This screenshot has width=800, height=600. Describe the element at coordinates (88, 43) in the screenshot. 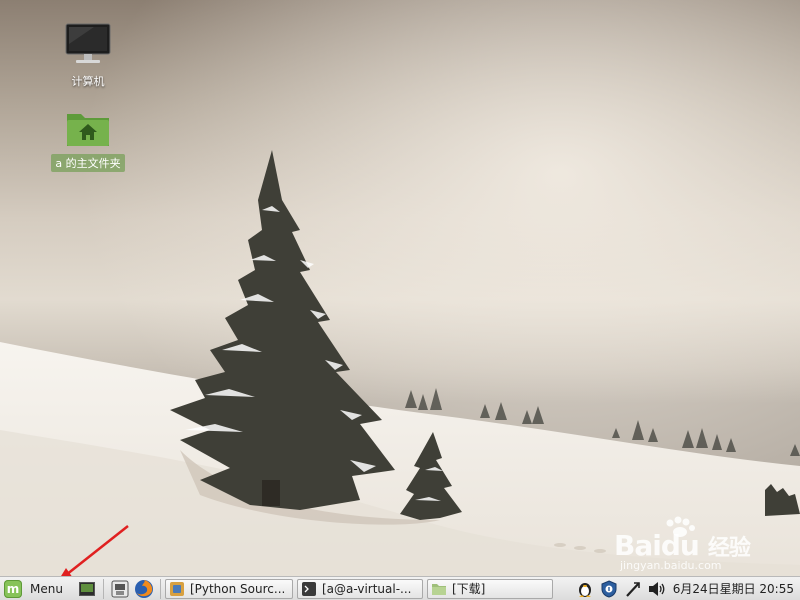

I see `monitor-icon` at that location.